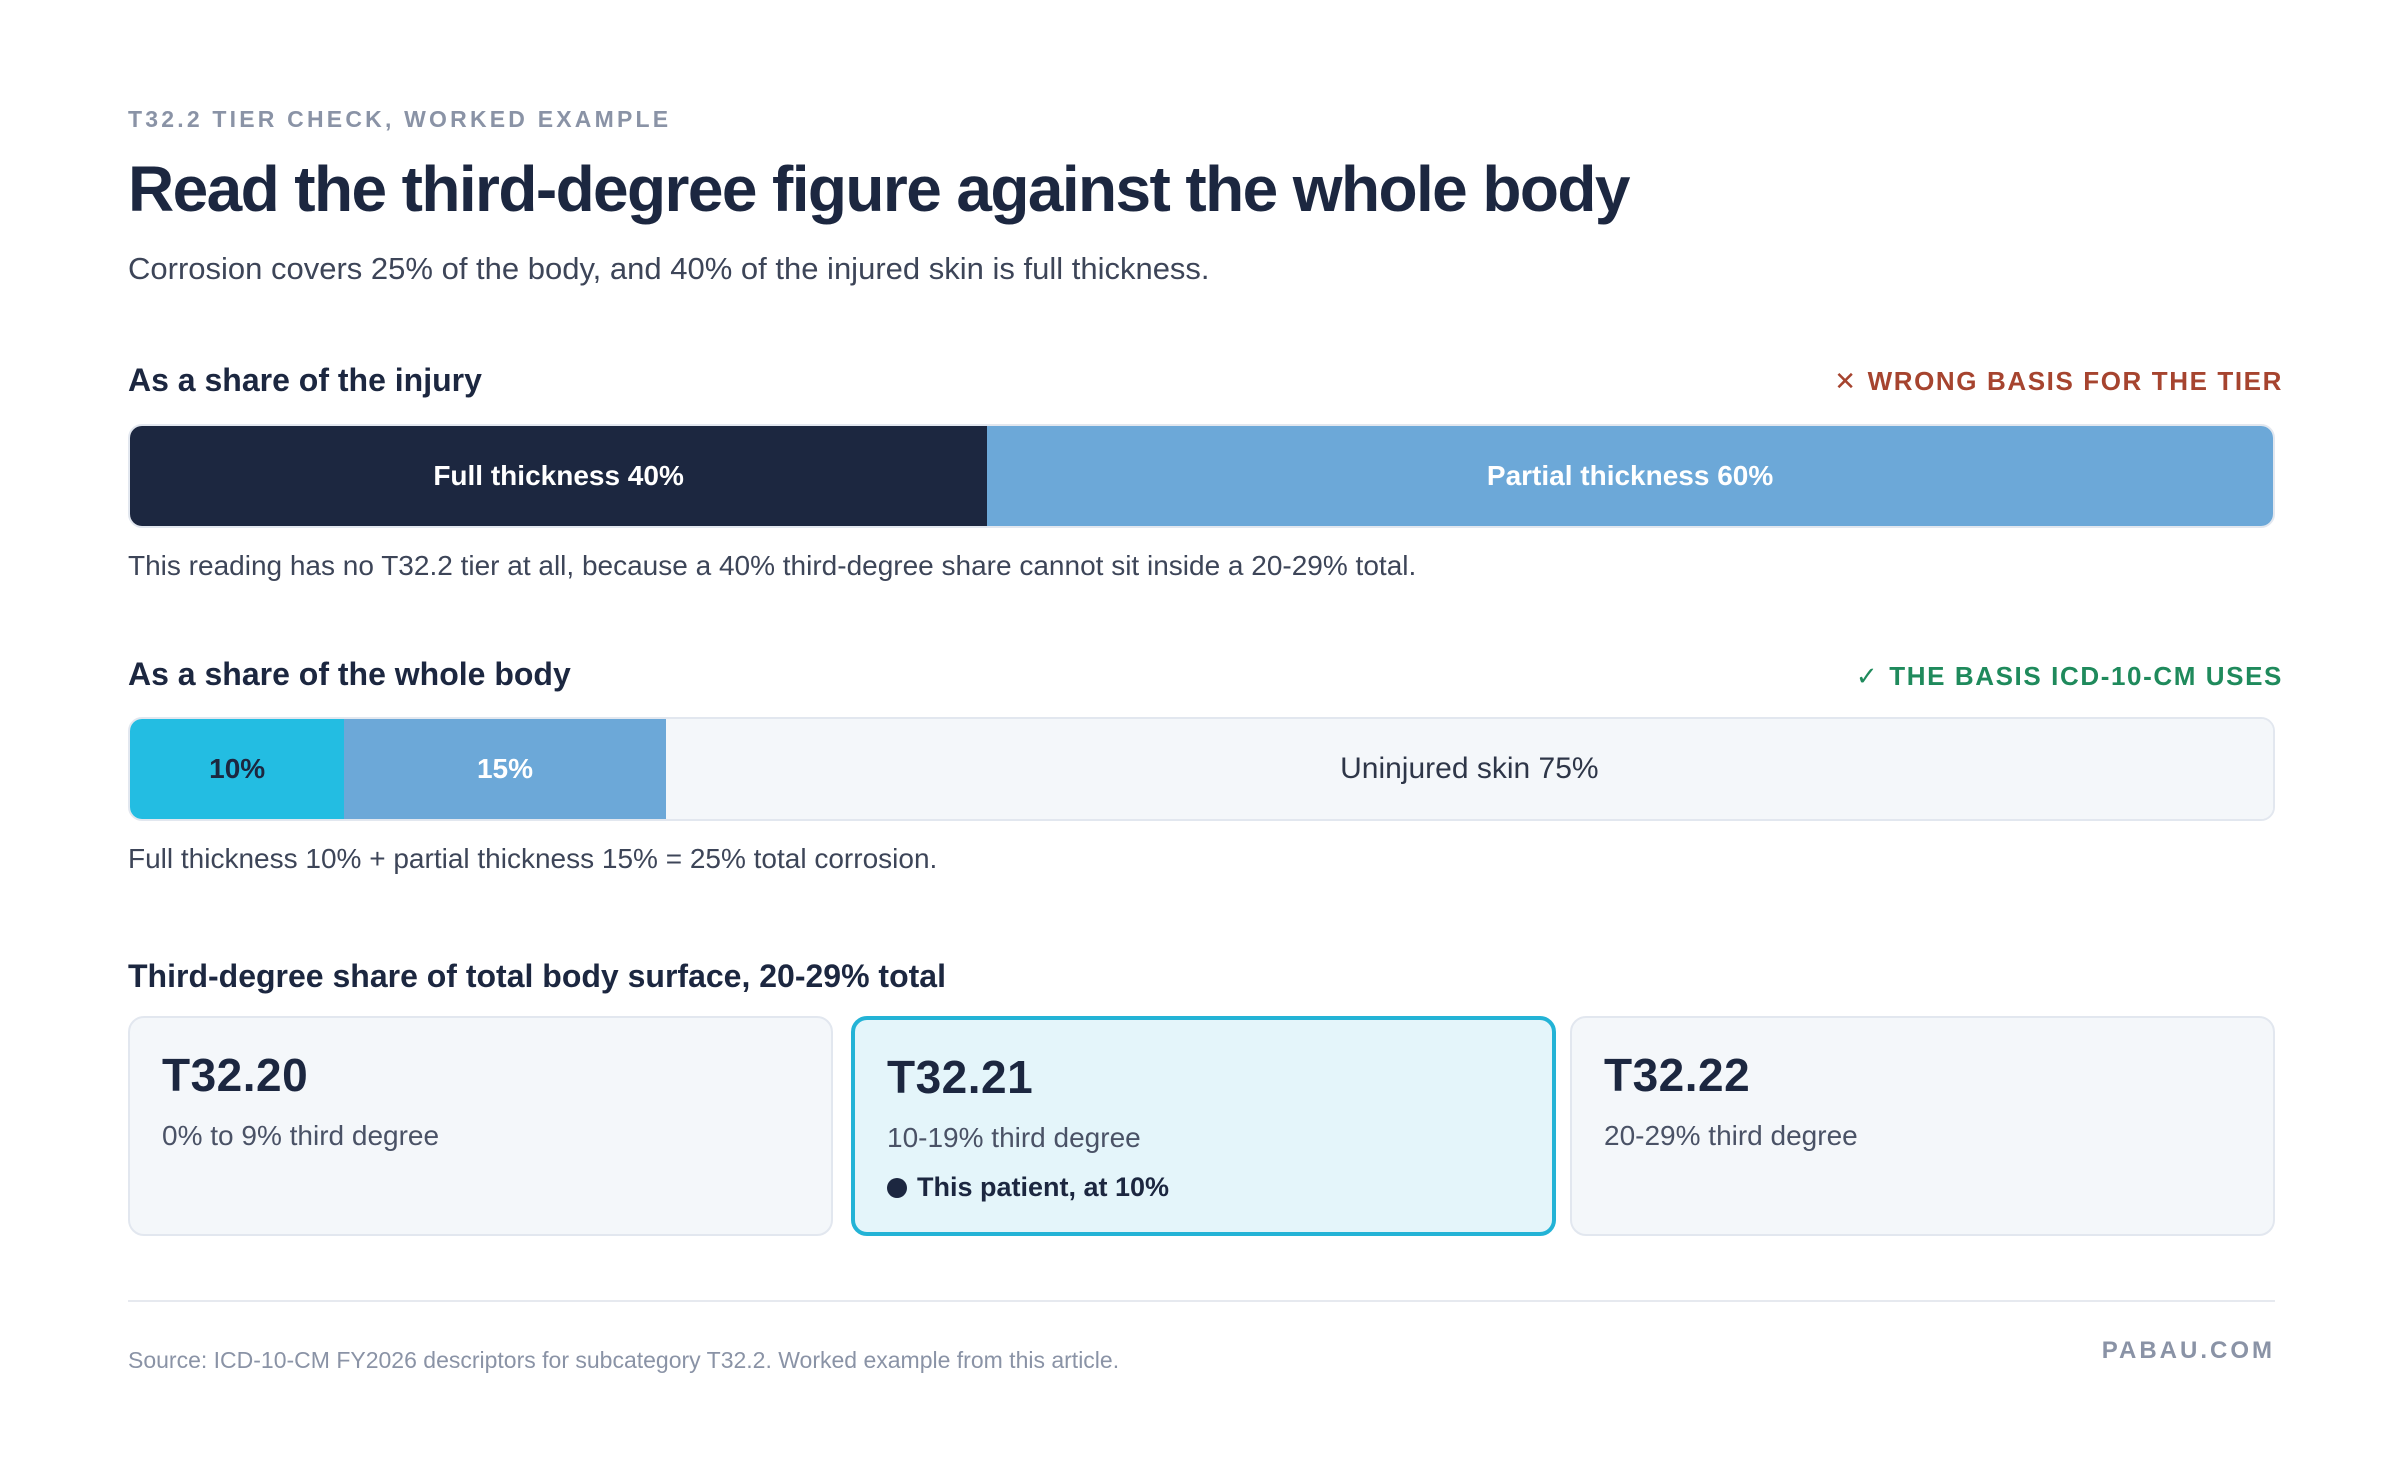  What do you see at coordinates (1867, 676) in the screenshot?
I see `check-icon: ✓` at bounding box center [1867, 676].